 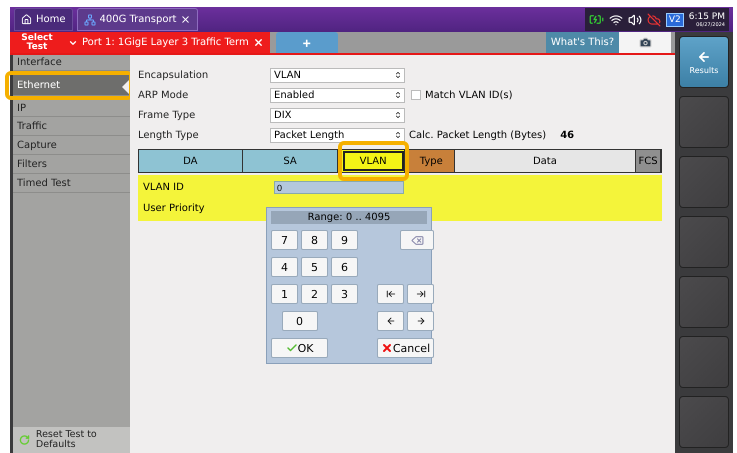 I want to click on key: 2, so click(x=314, y=294).